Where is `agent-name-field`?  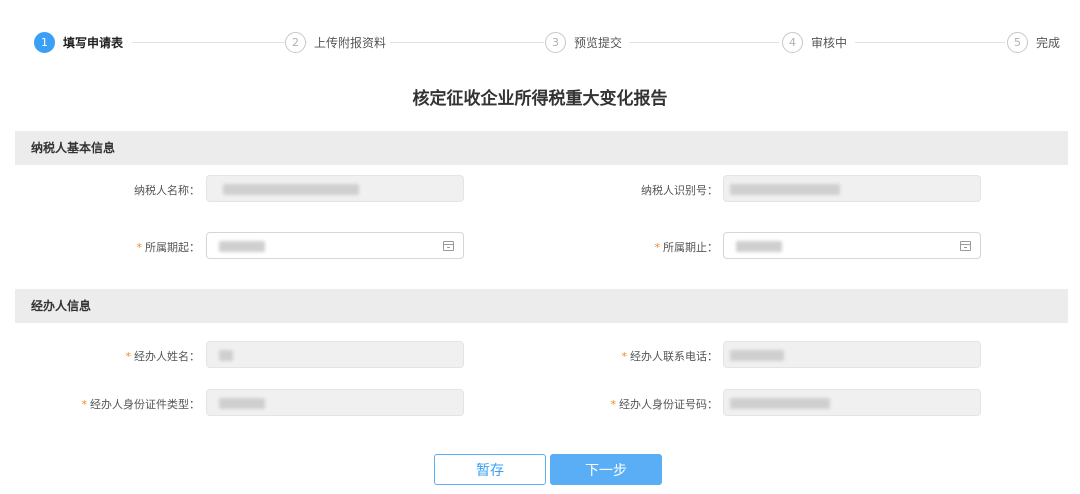 agent-name-field is located at coordinates (335, 354).